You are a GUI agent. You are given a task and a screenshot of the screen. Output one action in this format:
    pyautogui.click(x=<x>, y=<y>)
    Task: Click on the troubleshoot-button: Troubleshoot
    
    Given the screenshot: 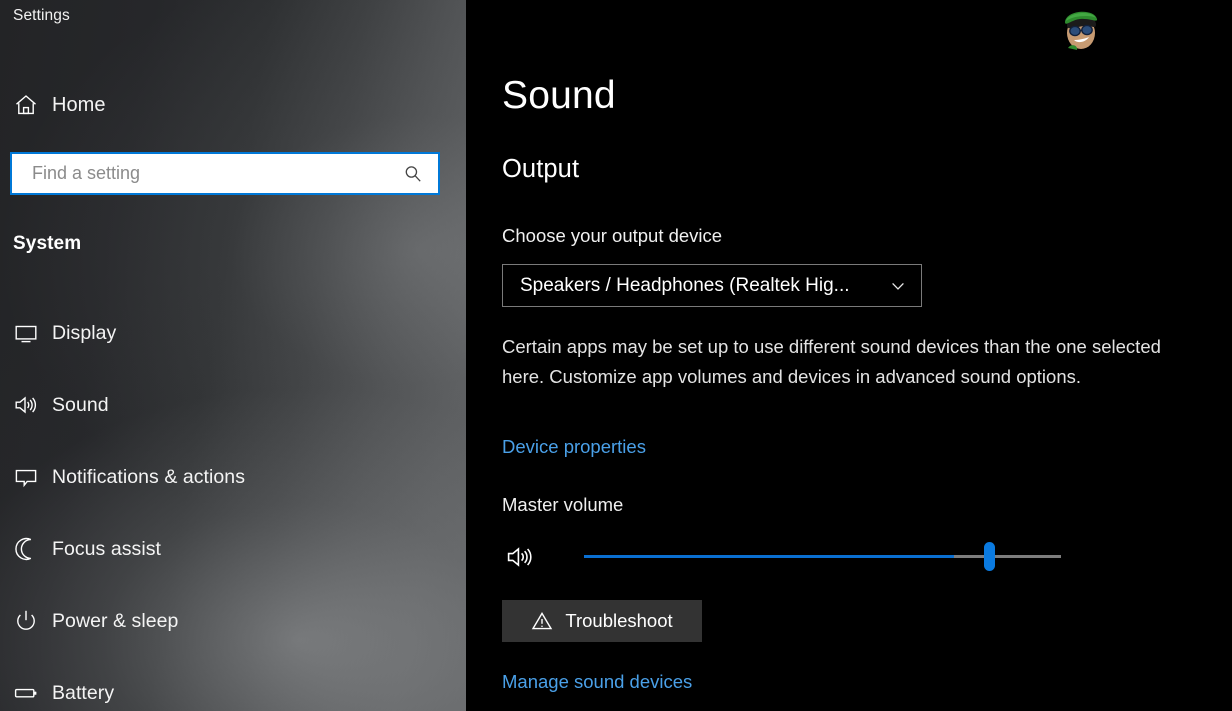 What is the action you would take?
    pyautogui.click(x=602, y=621)
    